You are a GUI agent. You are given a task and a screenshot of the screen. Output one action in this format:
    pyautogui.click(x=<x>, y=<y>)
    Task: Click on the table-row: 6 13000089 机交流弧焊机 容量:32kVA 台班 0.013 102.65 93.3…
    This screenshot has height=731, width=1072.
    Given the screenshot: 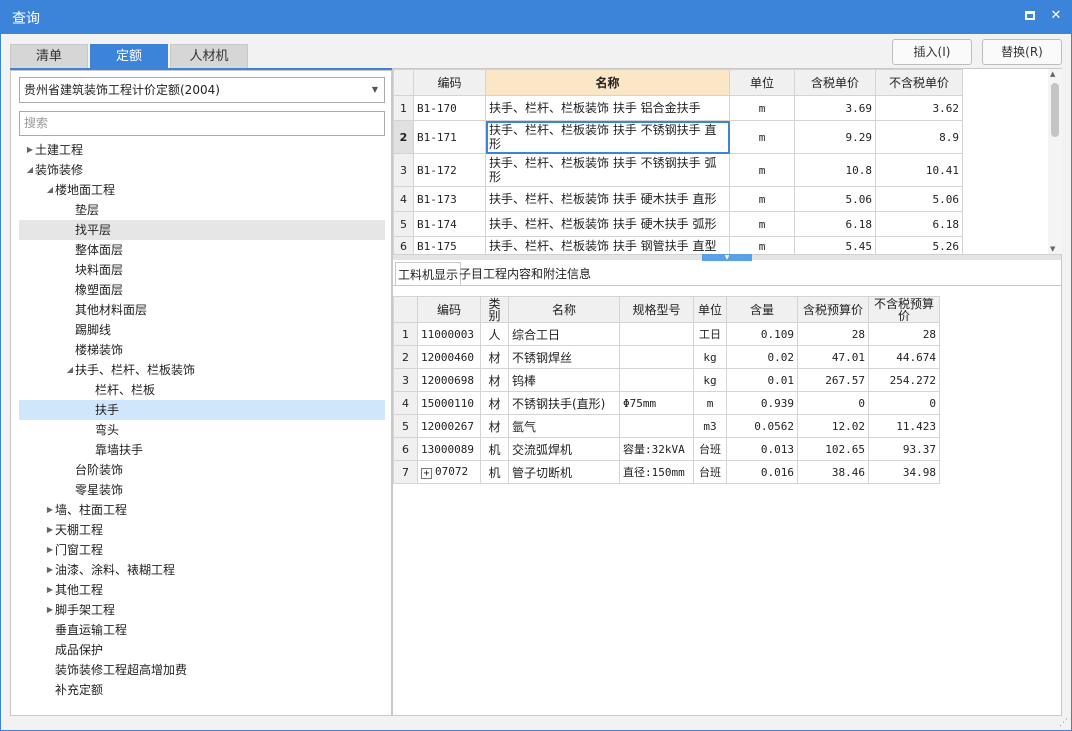 What is the action you would take?
    pyautogui.click(x=666, y=449)
    